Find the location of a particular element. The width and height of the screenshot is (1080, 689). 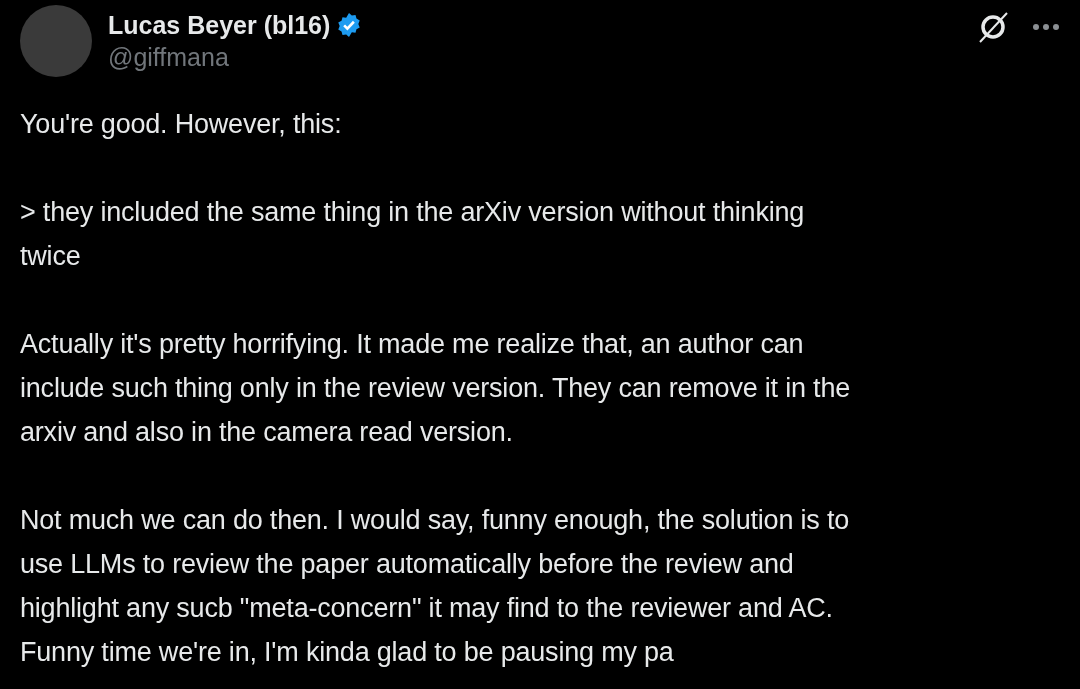

author-handle: @giffmana is located at coordinates (235, 57).